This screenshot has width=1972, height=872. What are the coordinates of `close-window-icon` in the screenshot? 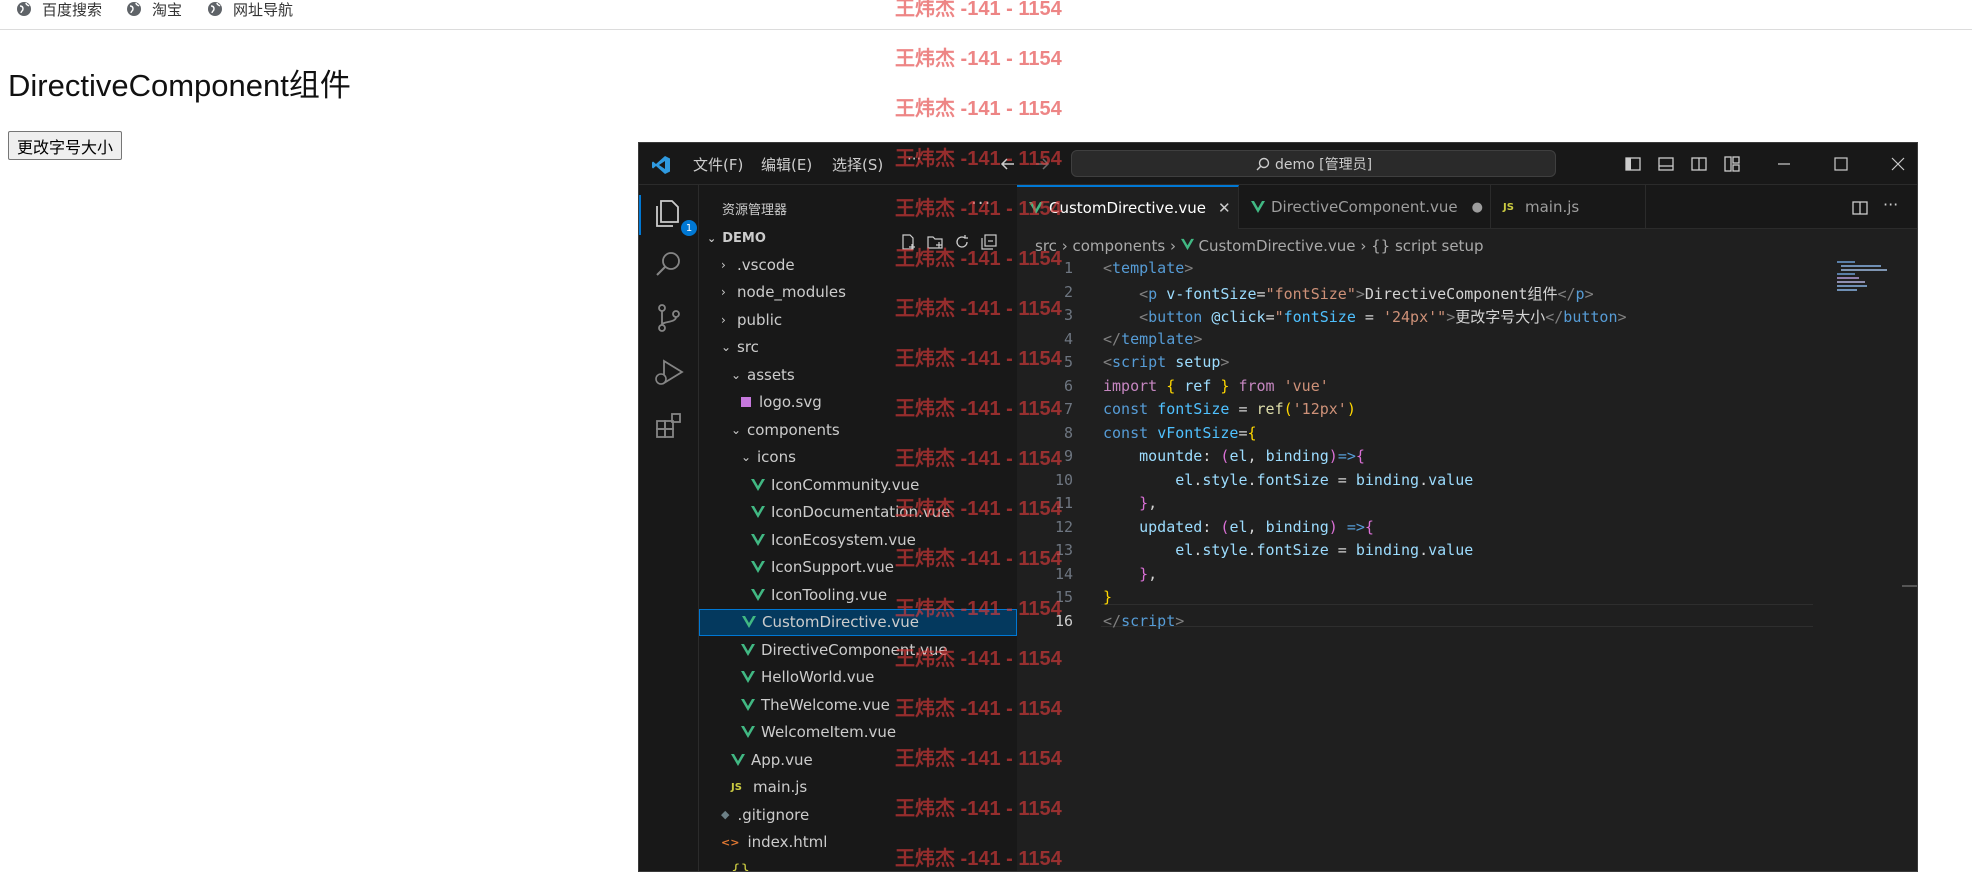 It's located at (1898, 164).